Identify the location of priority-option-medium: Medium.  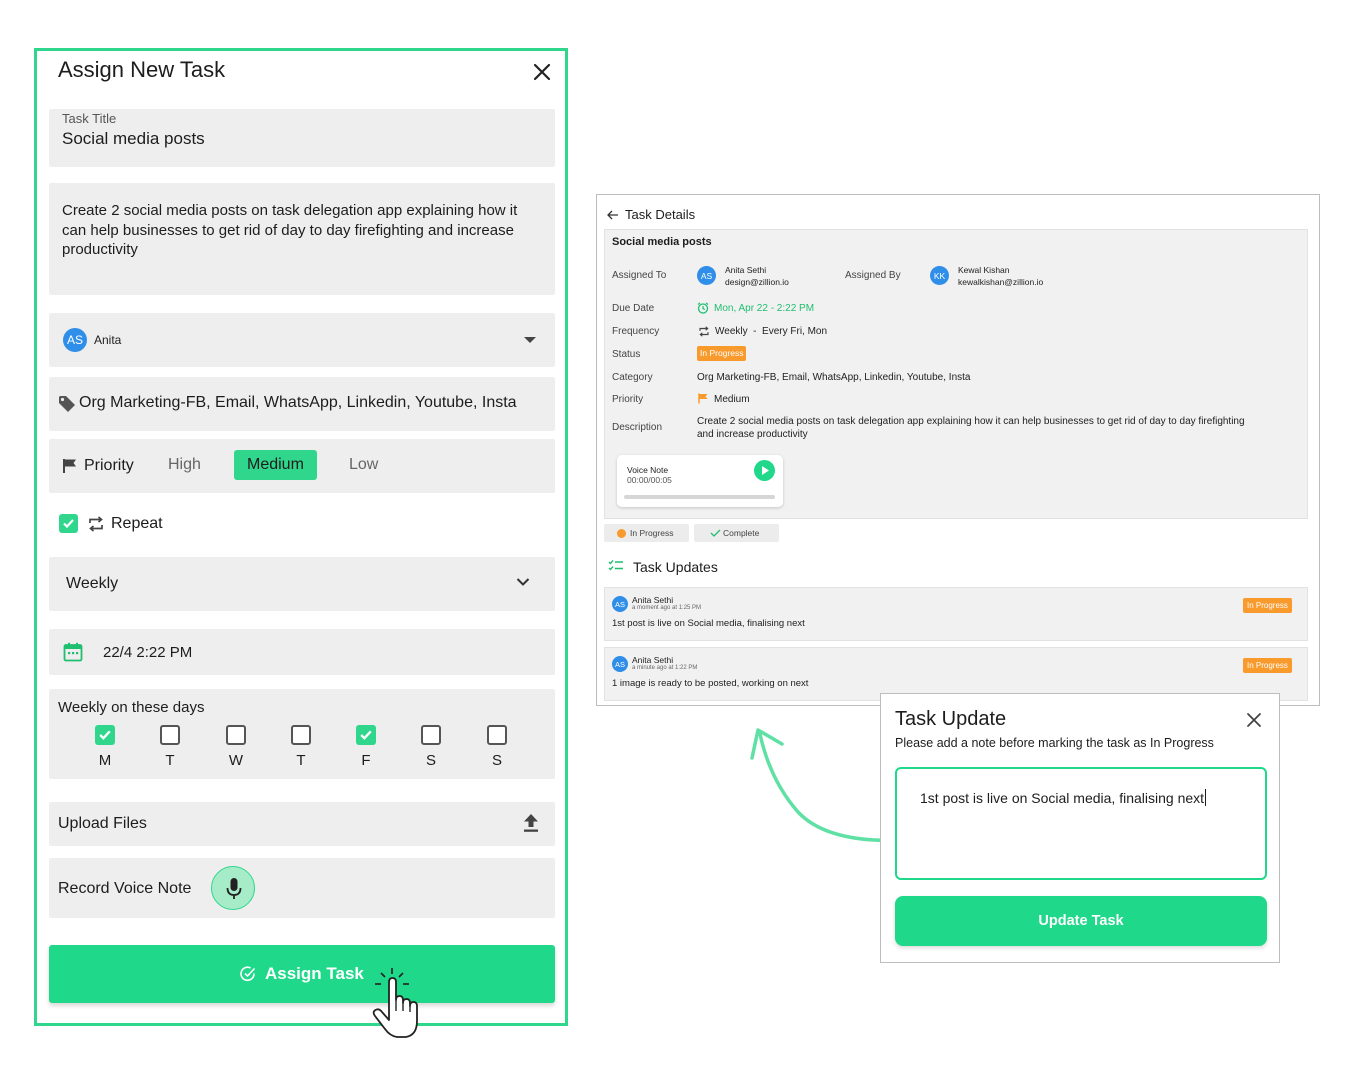
(275, 465).